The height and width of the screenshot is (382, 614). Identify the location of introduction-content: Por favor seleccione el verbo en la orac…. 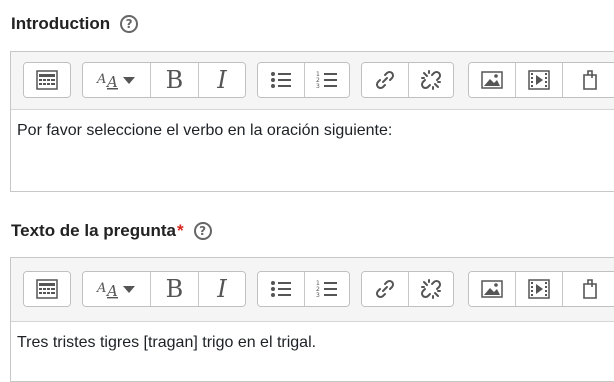
(312, 126).